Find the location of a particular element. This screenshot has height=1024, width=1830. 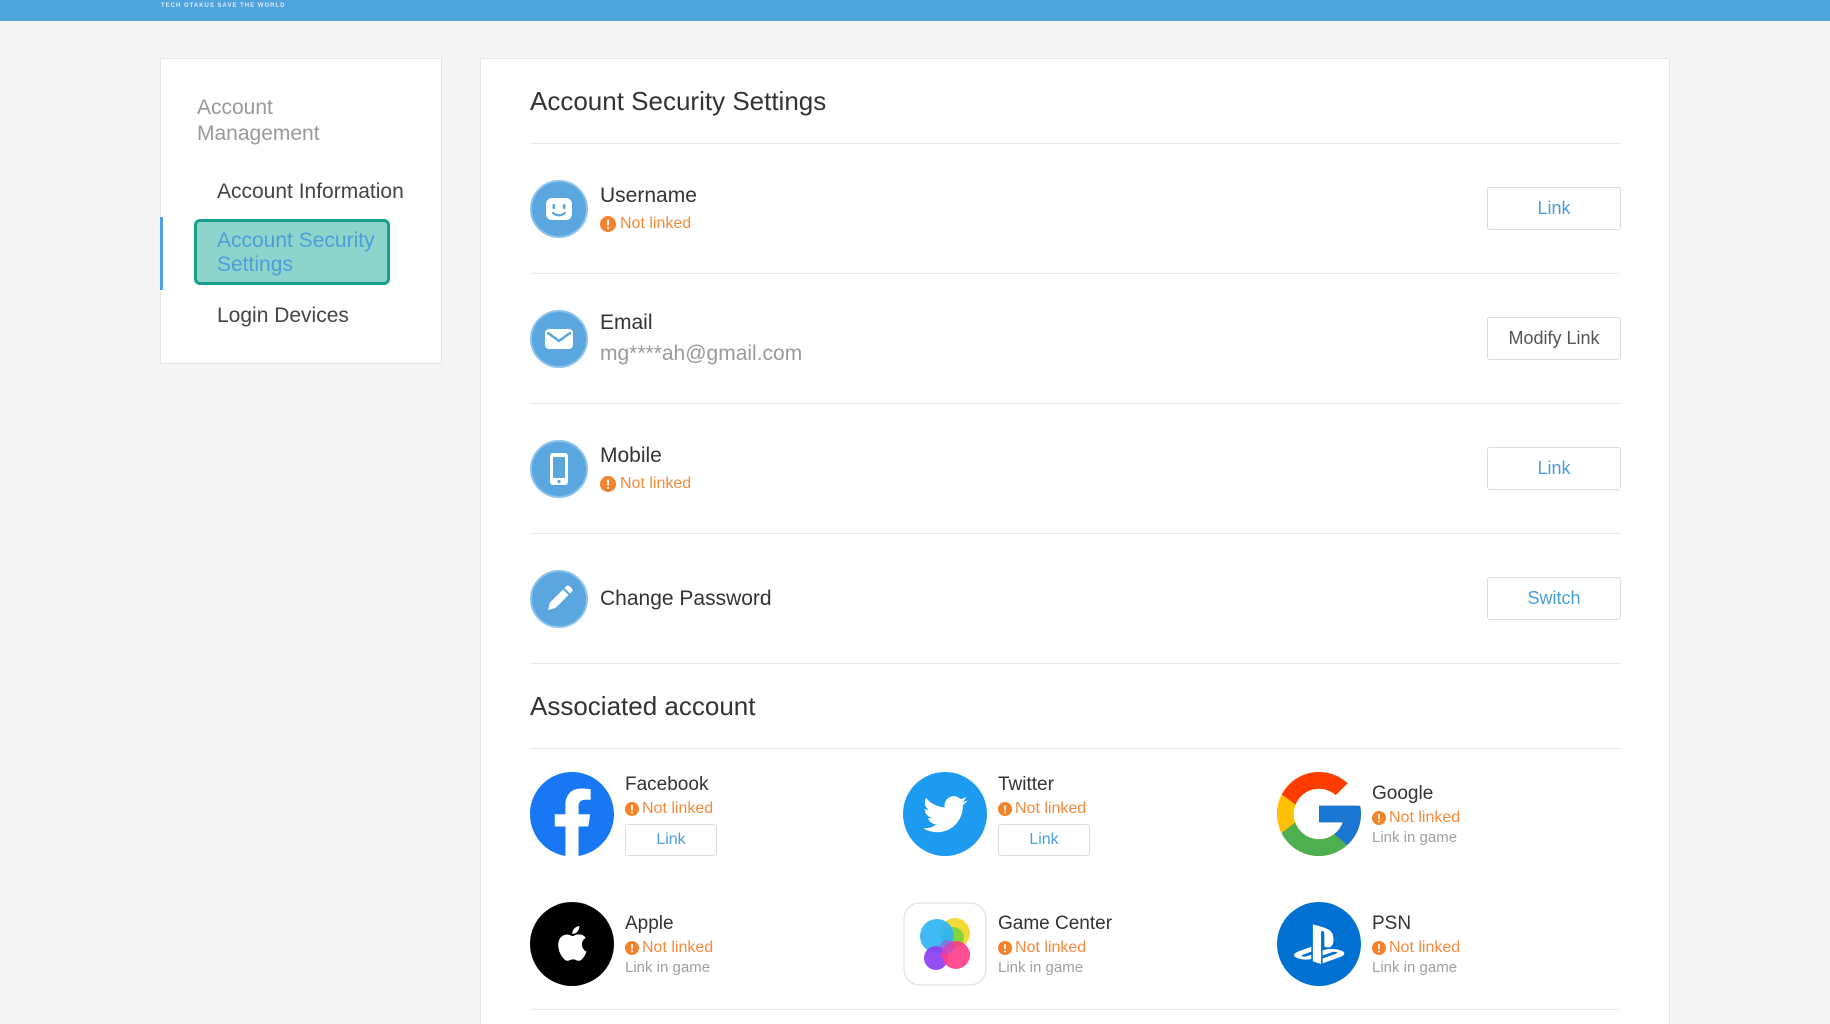

apple-icon is located at coordinates (572, 944).